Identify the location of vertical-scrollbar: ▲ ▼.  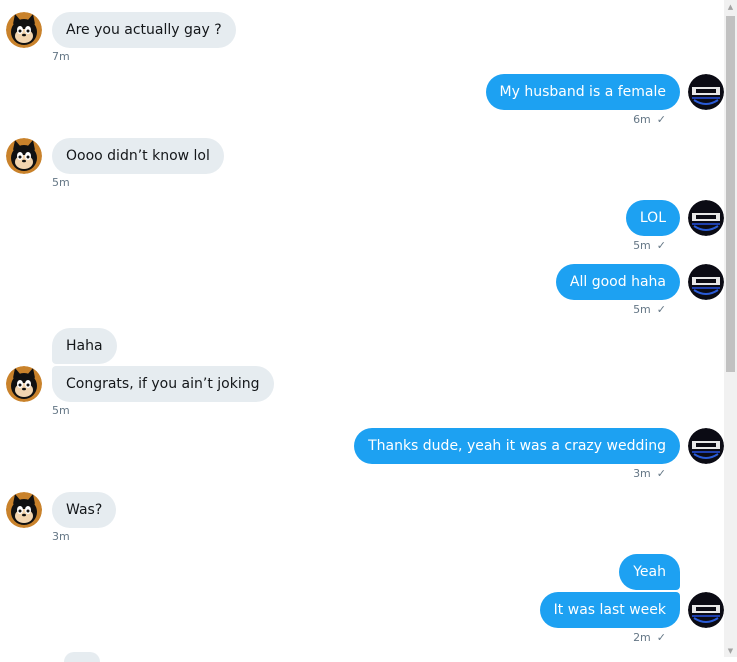
(730, 328).